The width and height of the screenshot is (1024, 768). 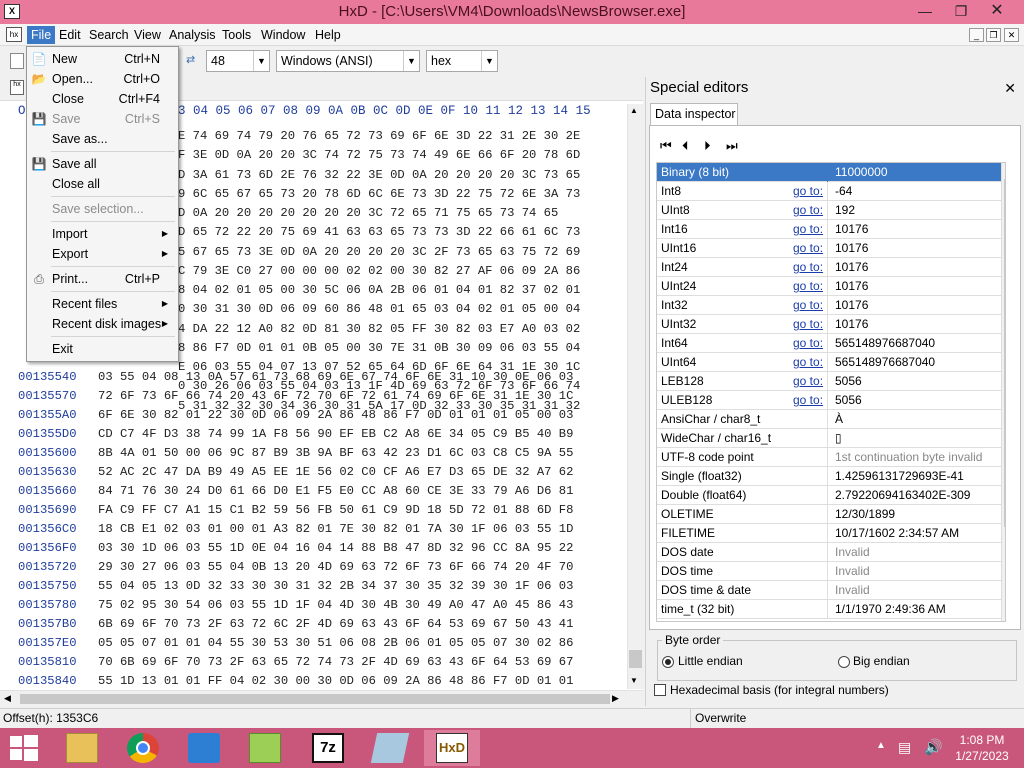 I want to click on menu-help: Help, so click(x=328, y=35).